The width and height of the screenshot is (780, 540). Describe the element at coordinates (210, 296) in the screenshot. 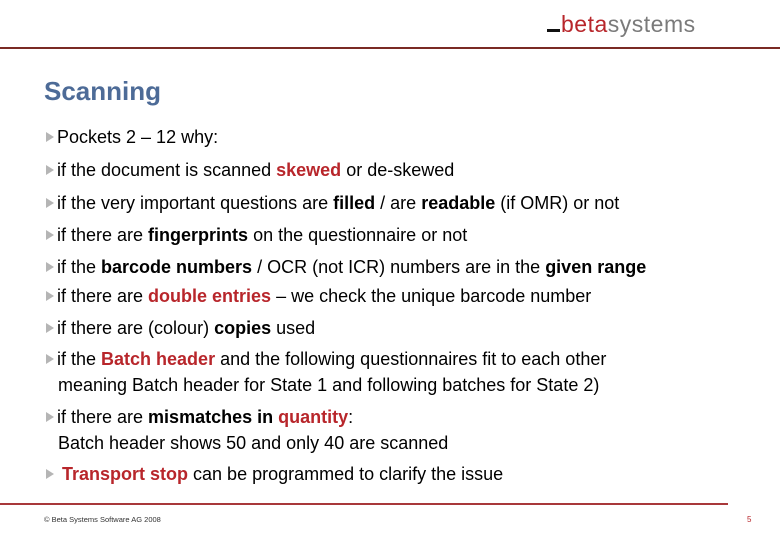

I see `highlight-text: double entries` at that location.